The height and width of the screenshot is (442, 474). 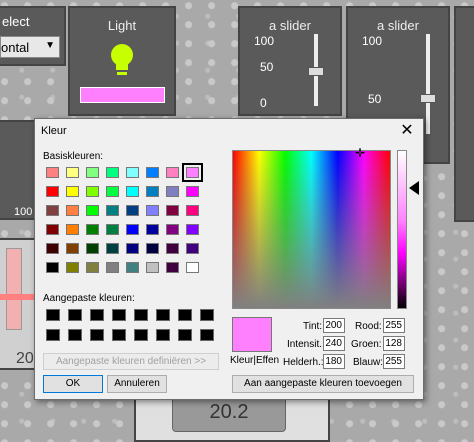 What do you see at coordinates (407, 131) in the screenshot?
I see `close-icon: ✕` at bounding box center [407, 131].